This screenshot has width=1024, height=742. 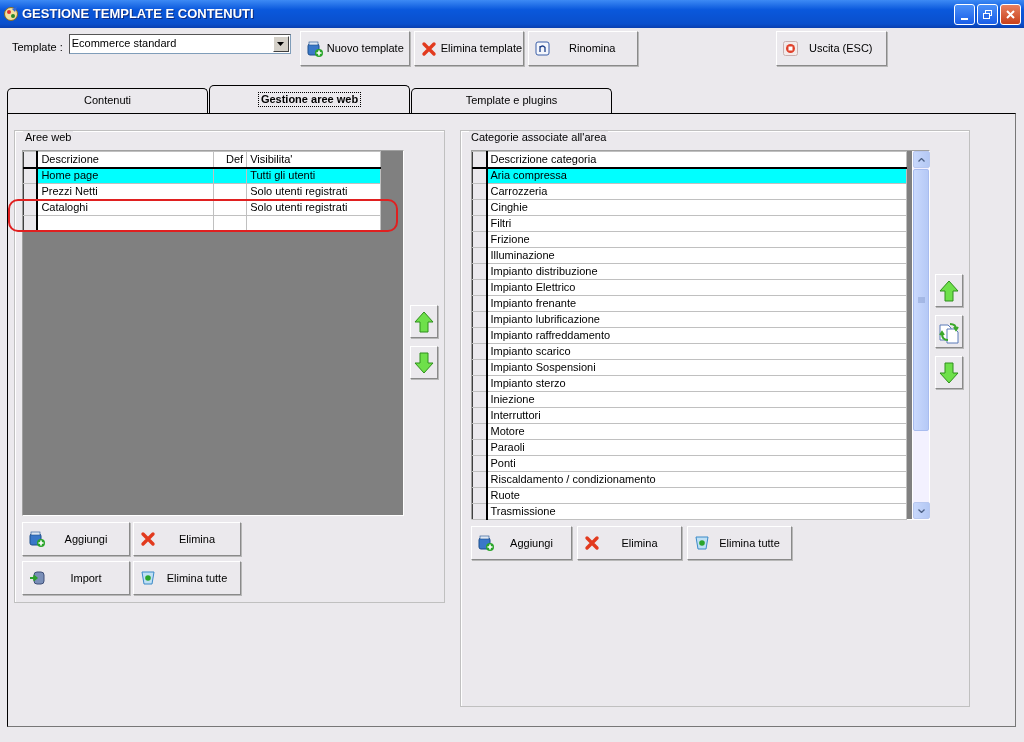 I want to click on new-template-button: Nuovo template, so click(x=354, y=48).